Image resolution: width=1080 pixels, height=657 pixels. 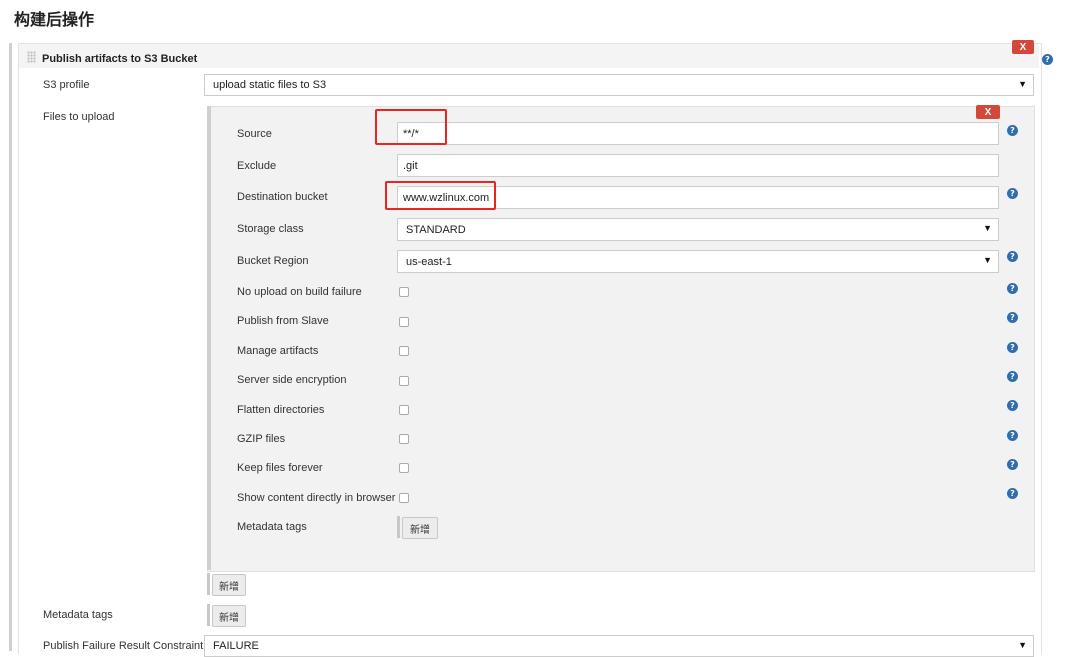 What do you see at coordinates (436, 229) in the screenshot?
I see `storage-class-value: STANDARD` at bounding box center [436, 229].